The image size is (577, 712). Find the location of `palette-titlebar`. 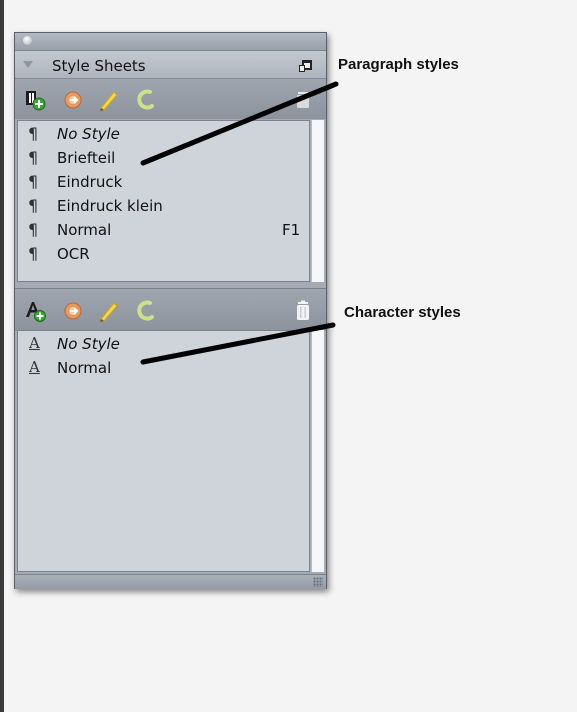

palette-titlebar is located at coordinates (170, 42).